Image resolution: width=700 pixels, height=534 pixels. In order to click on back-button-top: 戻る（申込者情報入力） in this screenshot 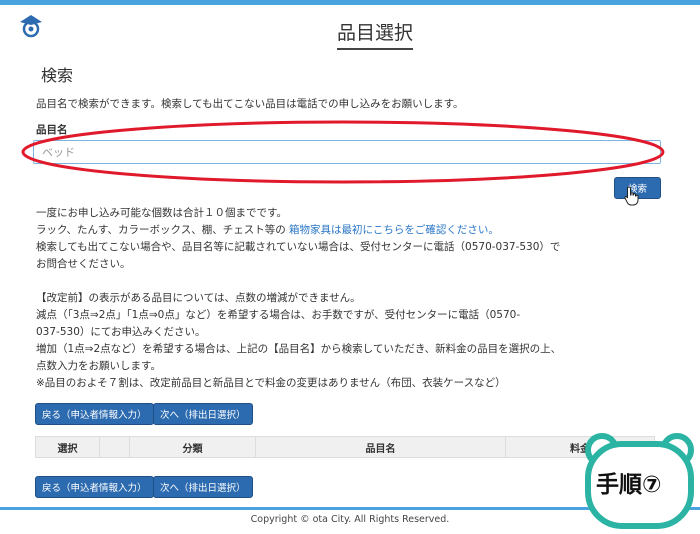, I will do `click(94, 414)`.